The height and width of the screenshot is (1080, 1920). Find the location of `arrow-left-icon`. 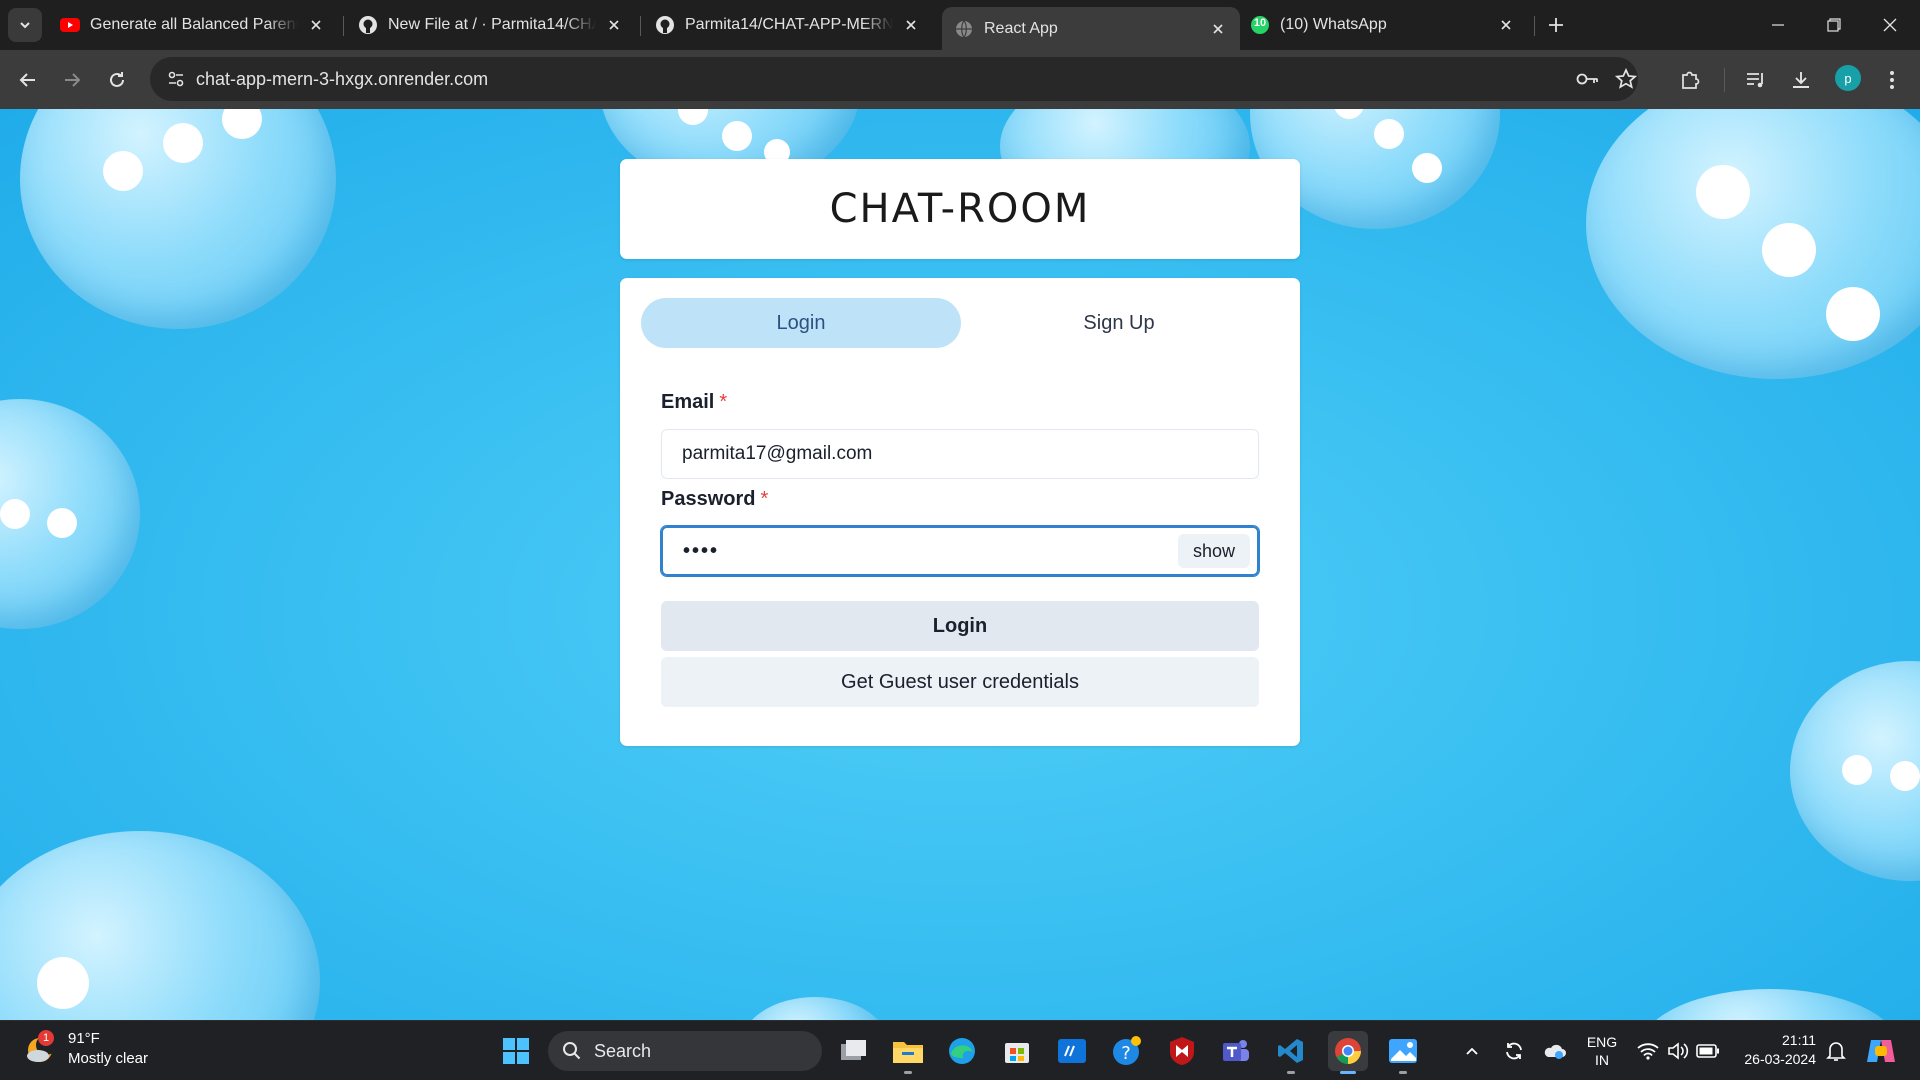

arrow-left-icon is located at coordinates (27, 80).